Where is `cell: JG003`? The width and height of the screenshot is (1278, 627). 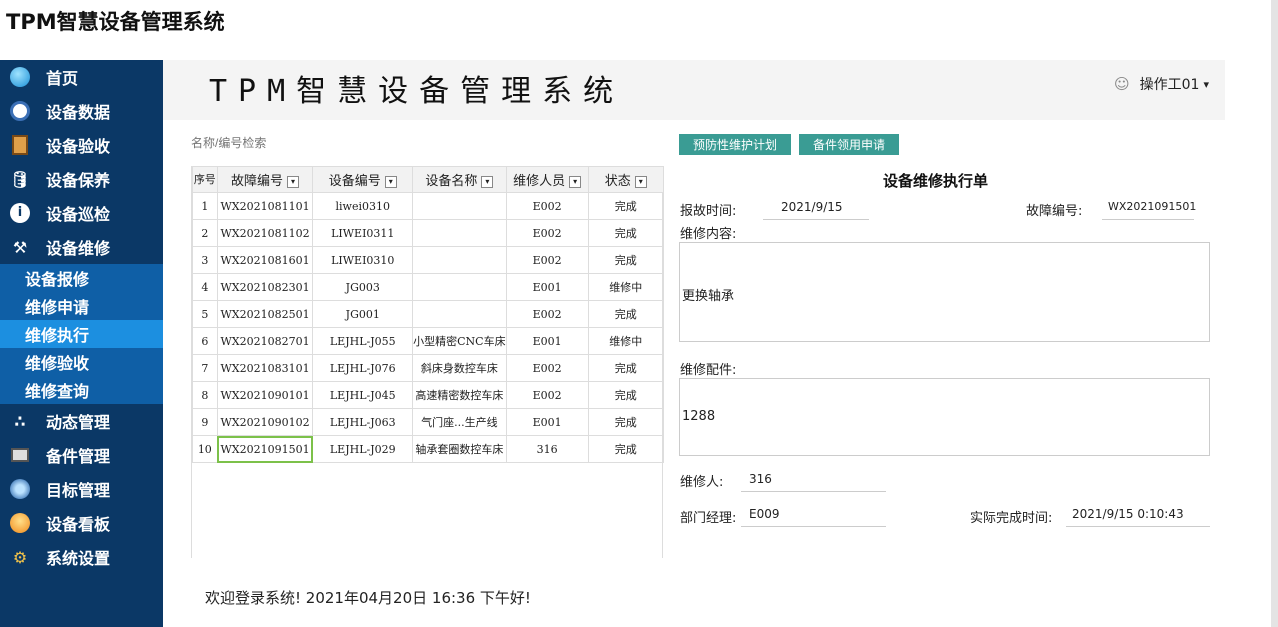
cell: JG003 is located at coordinates (363, 287).